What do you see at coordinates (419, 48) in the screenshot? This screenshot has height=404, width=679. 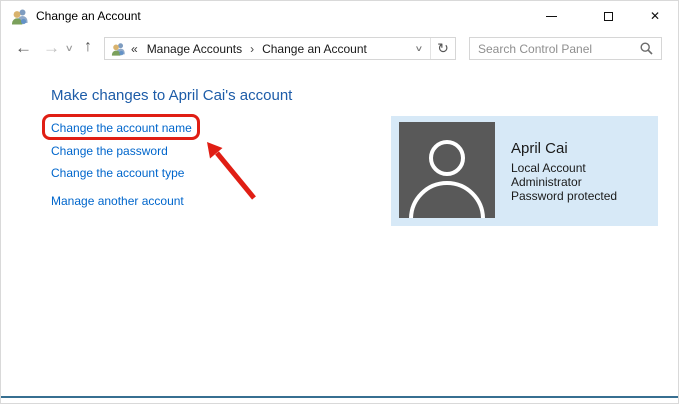 I see `address-dropdown-icon: ∨` at bounding box center [419, 48].